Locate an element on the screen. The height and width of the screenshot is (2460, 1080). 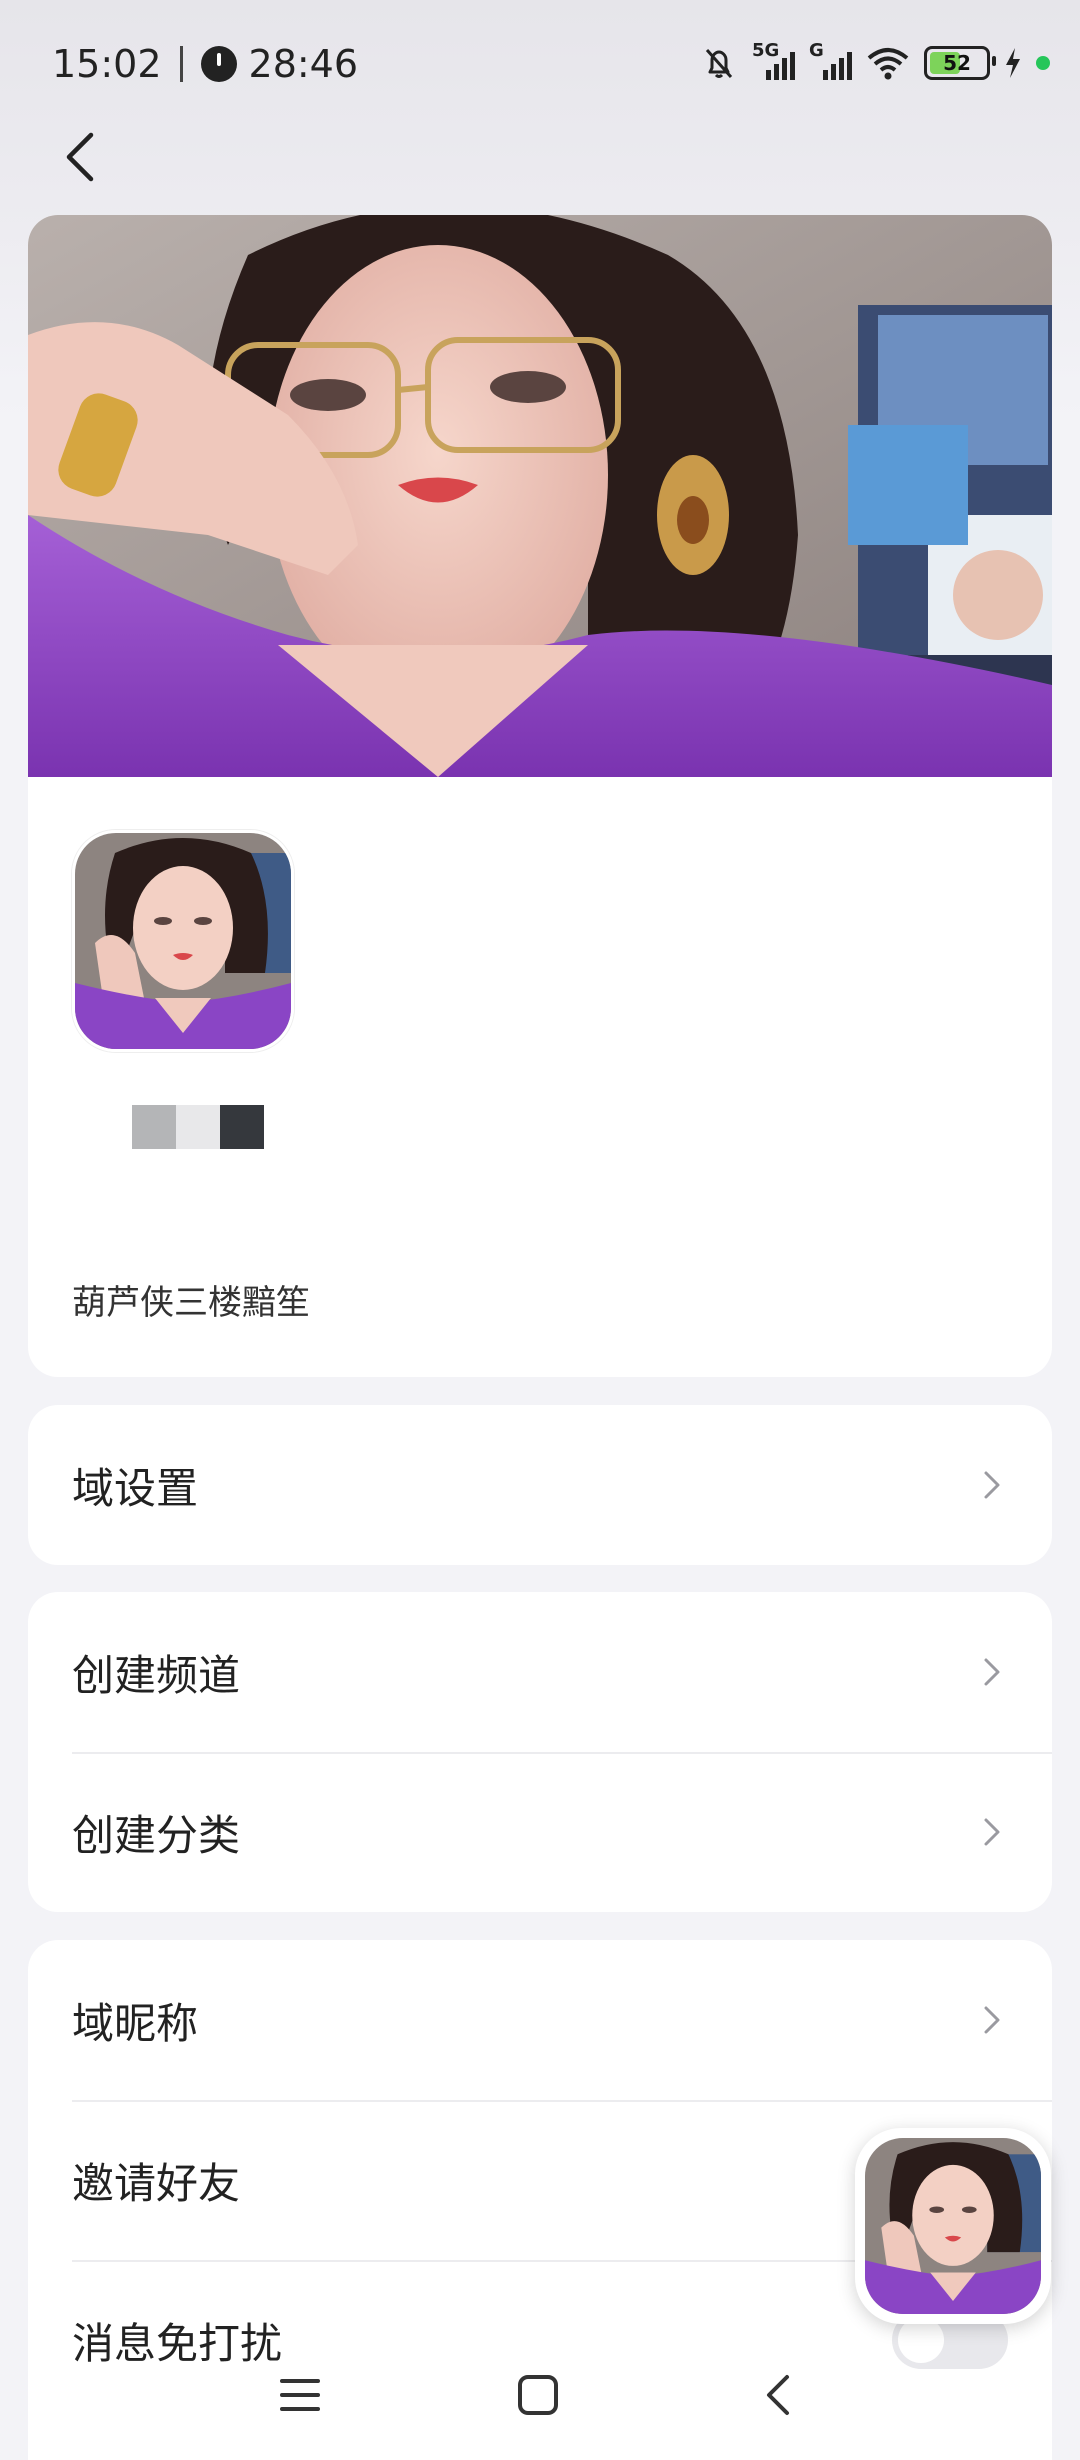
clock: 15:02 is located at coordinates (107, 64).